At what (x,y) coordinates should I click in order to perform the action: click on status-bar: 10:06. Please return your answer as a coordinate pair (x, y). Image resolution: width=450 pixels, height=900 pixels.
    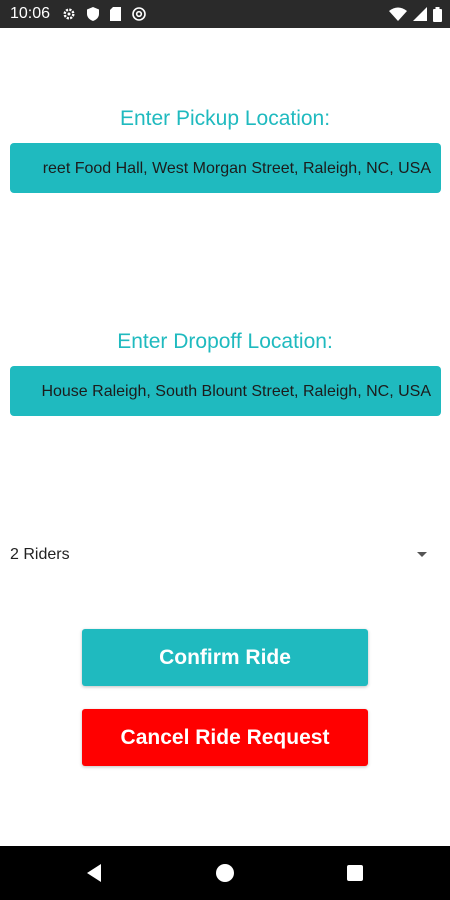
    Looking at the image, I should click on (225, 14).